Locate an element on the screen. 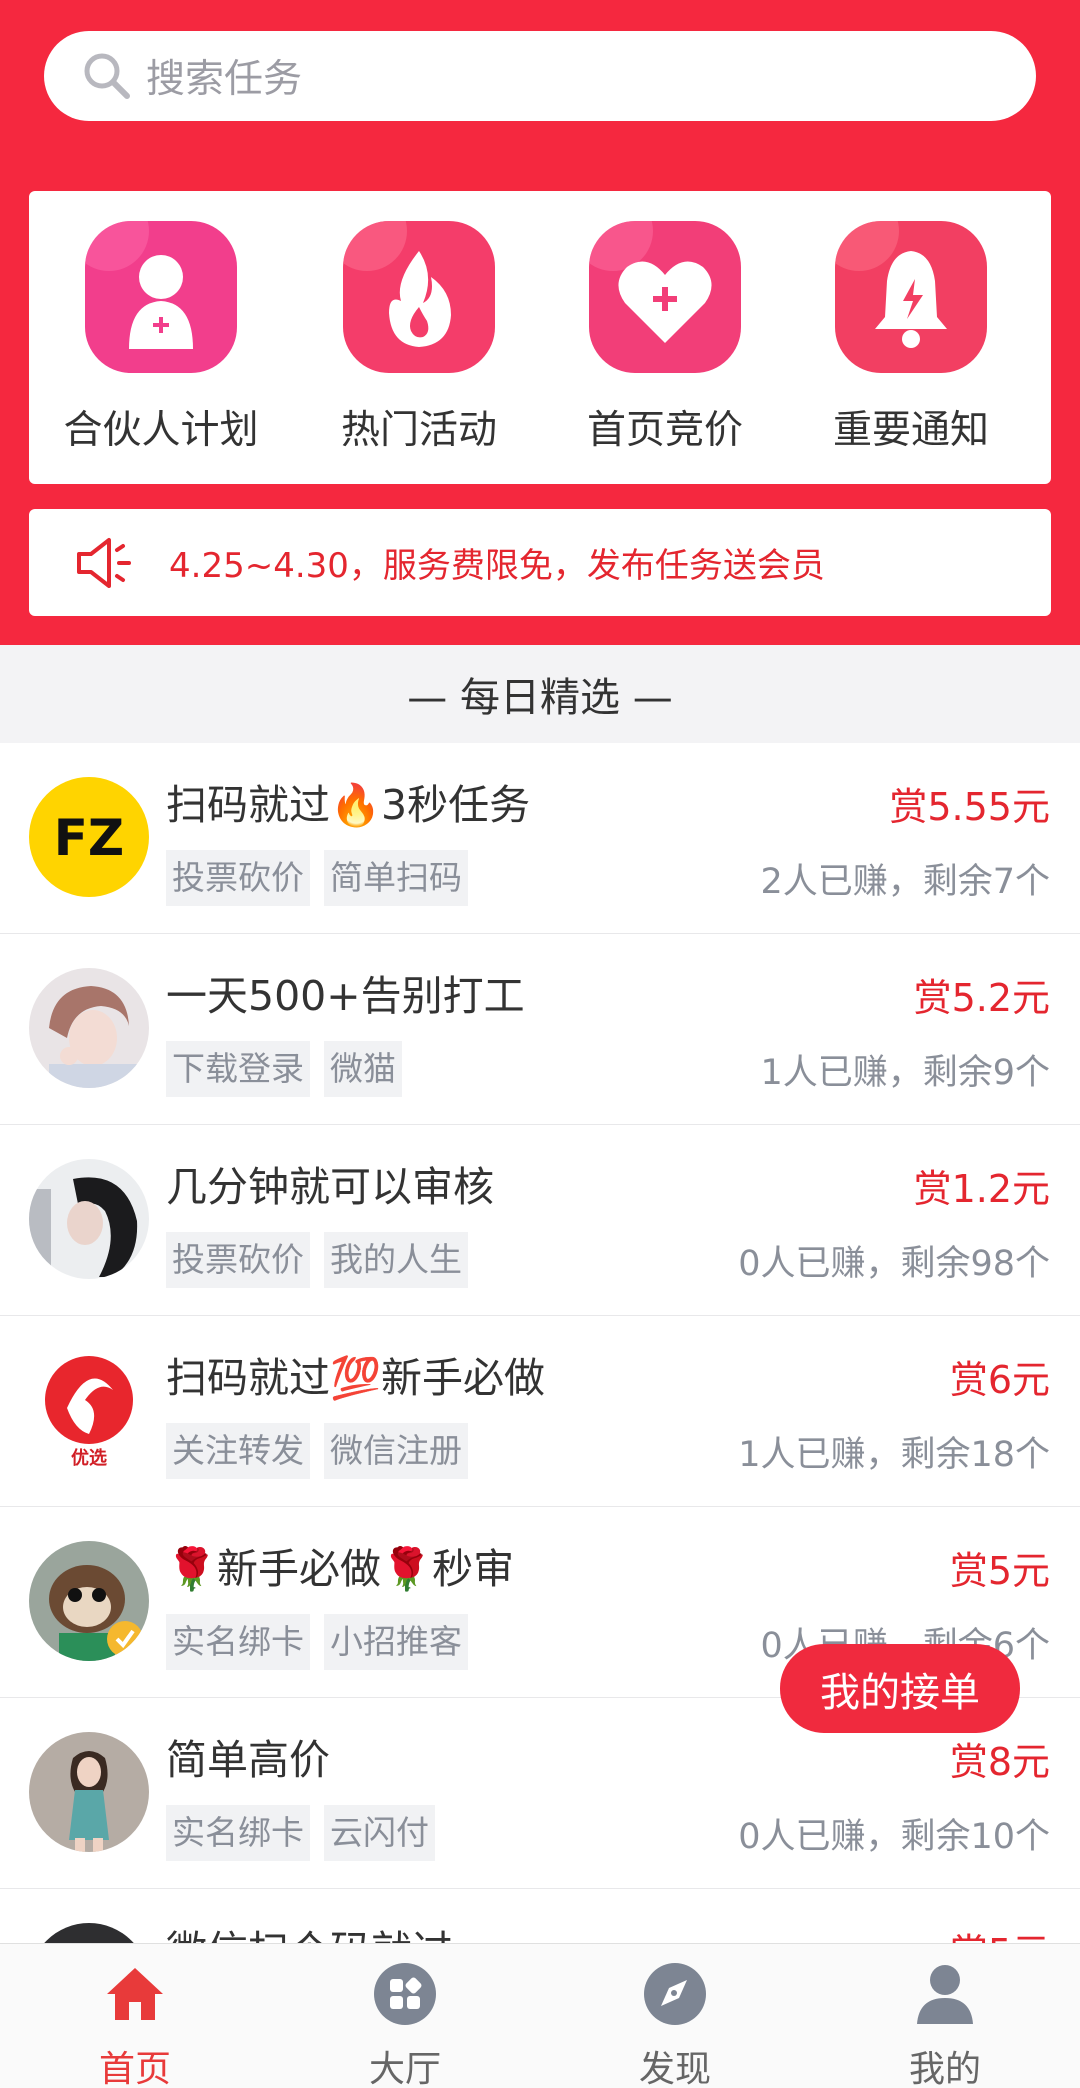 Image resolution: width=1080 pixels, height=2088 pixels. tab-mine: 我的 is located at coordinates (945, 2016).